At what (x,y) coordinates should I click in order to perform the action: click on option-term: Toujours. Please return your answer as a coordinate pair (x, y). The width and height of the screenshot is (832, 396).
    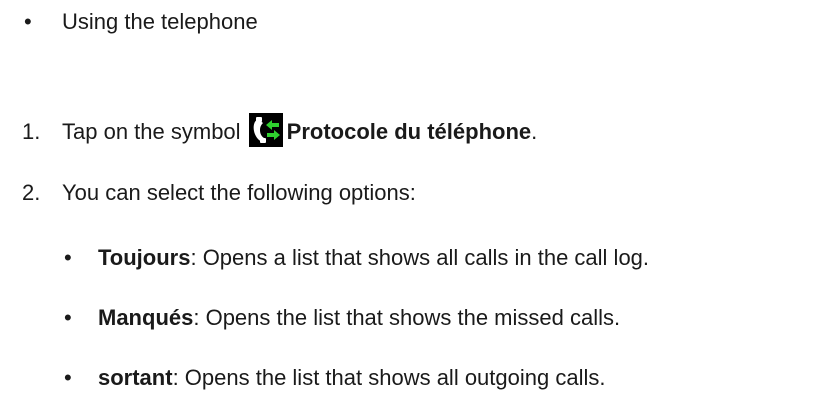
    Looking at the image, I should click on (144, 257).